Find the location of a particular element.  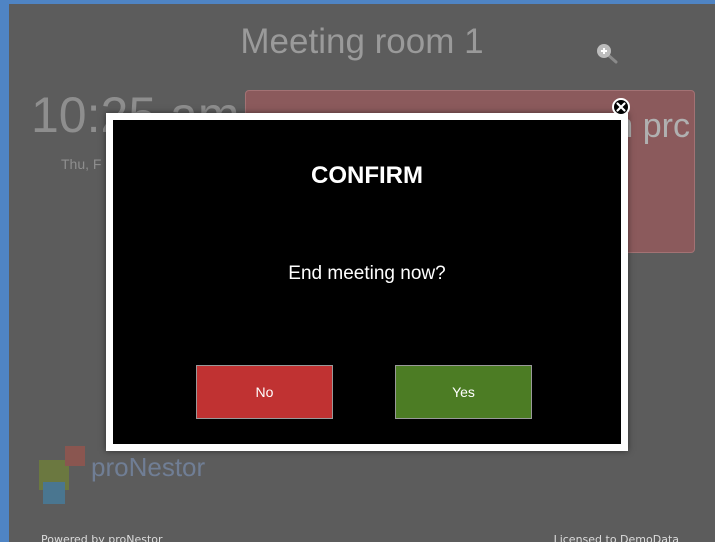

dialog-title: CONFIRM is located at coordinates (367, 175).